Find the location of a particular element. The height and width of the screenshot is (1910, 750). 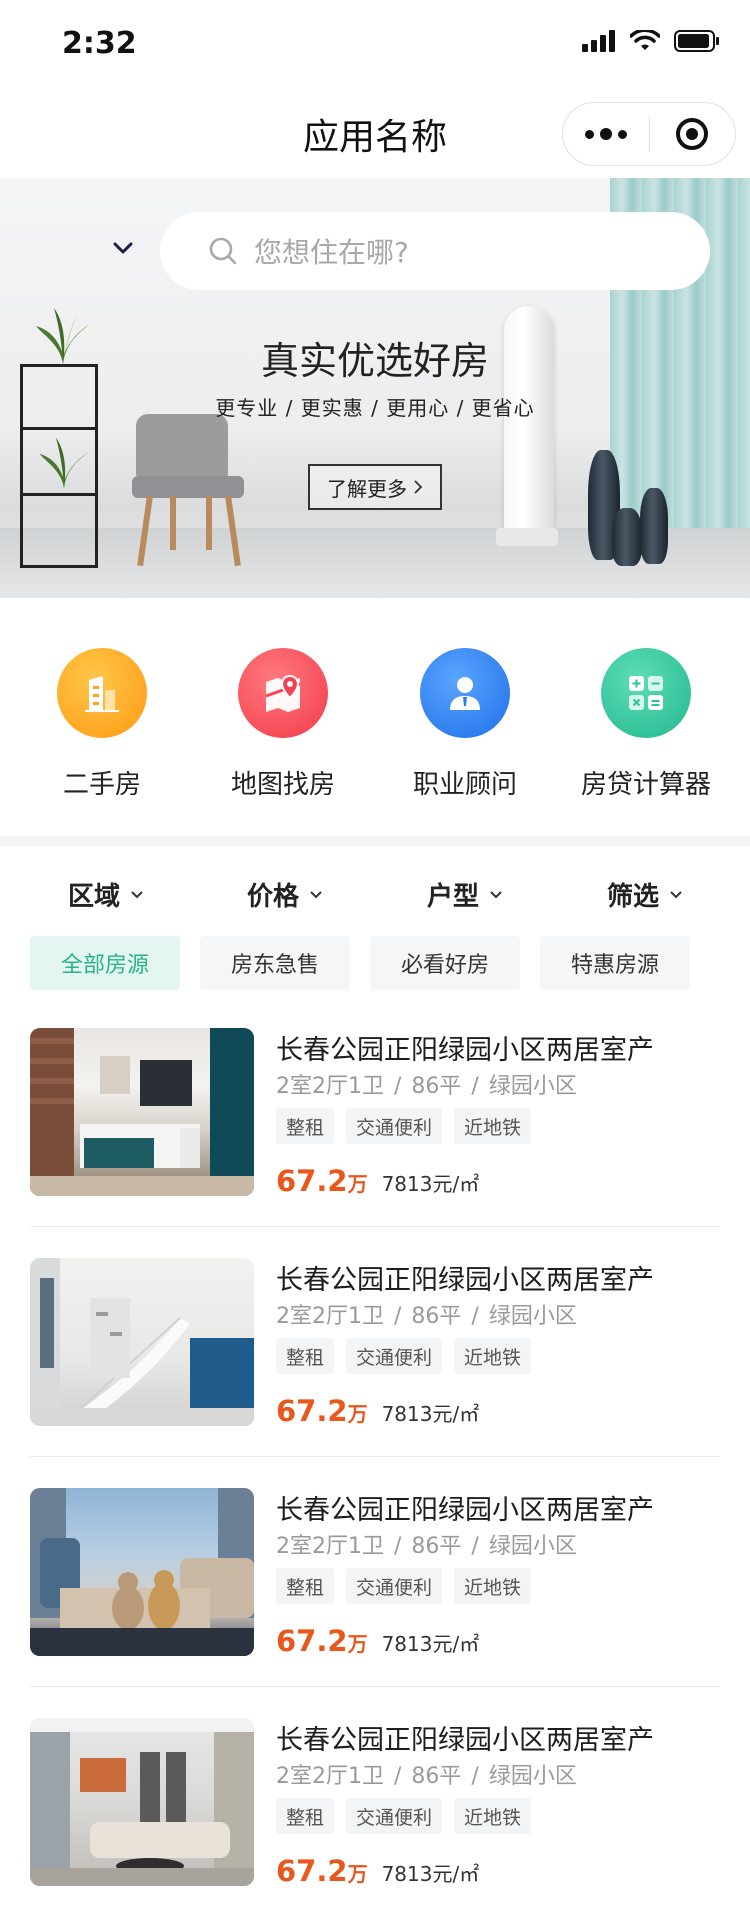

filter-label: 区域 is located at coordinates (94, 897).